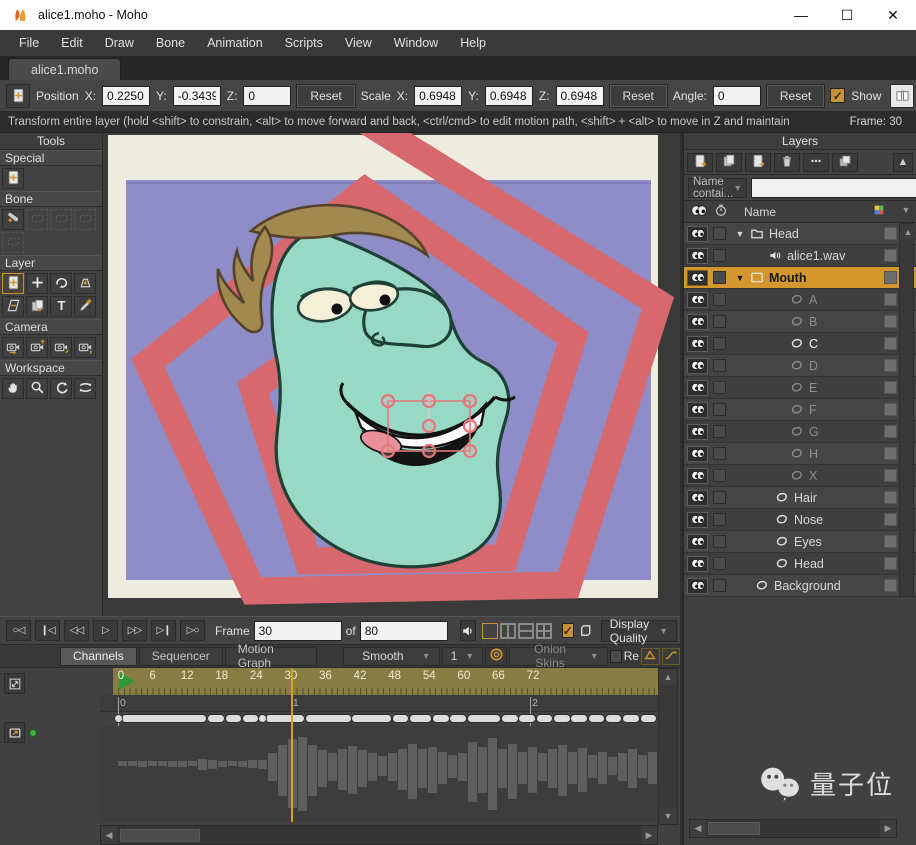 This screenshot has width=916, height=845. What do you see at coordinates (416, 43) in the screenshot?
I see `menu-item-window: Window` at bounding box center [416, 43].